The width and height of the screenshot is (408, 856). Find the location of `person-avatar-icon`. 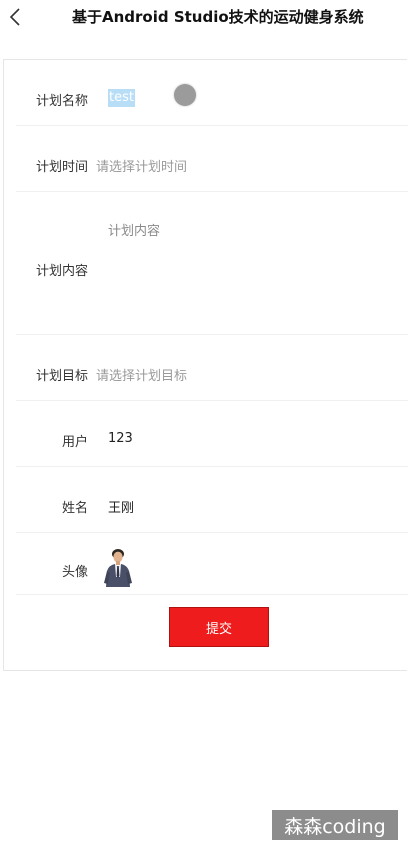

person-avatar-icon is located at coordinates (118, 568).